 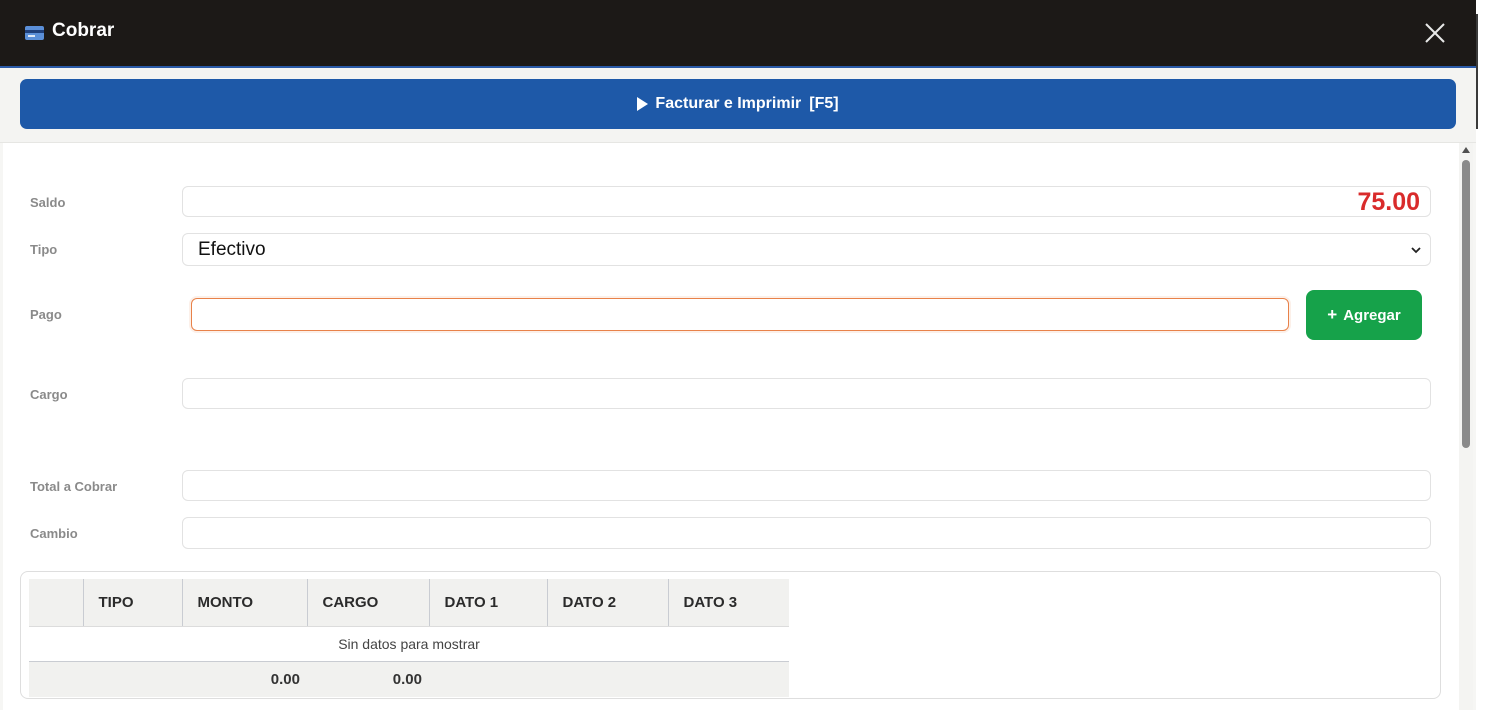 What do you see at coordinates (54, 533) in the screenshot?
I see `cambio-label: Cambio` at bounding box center [54, 533].